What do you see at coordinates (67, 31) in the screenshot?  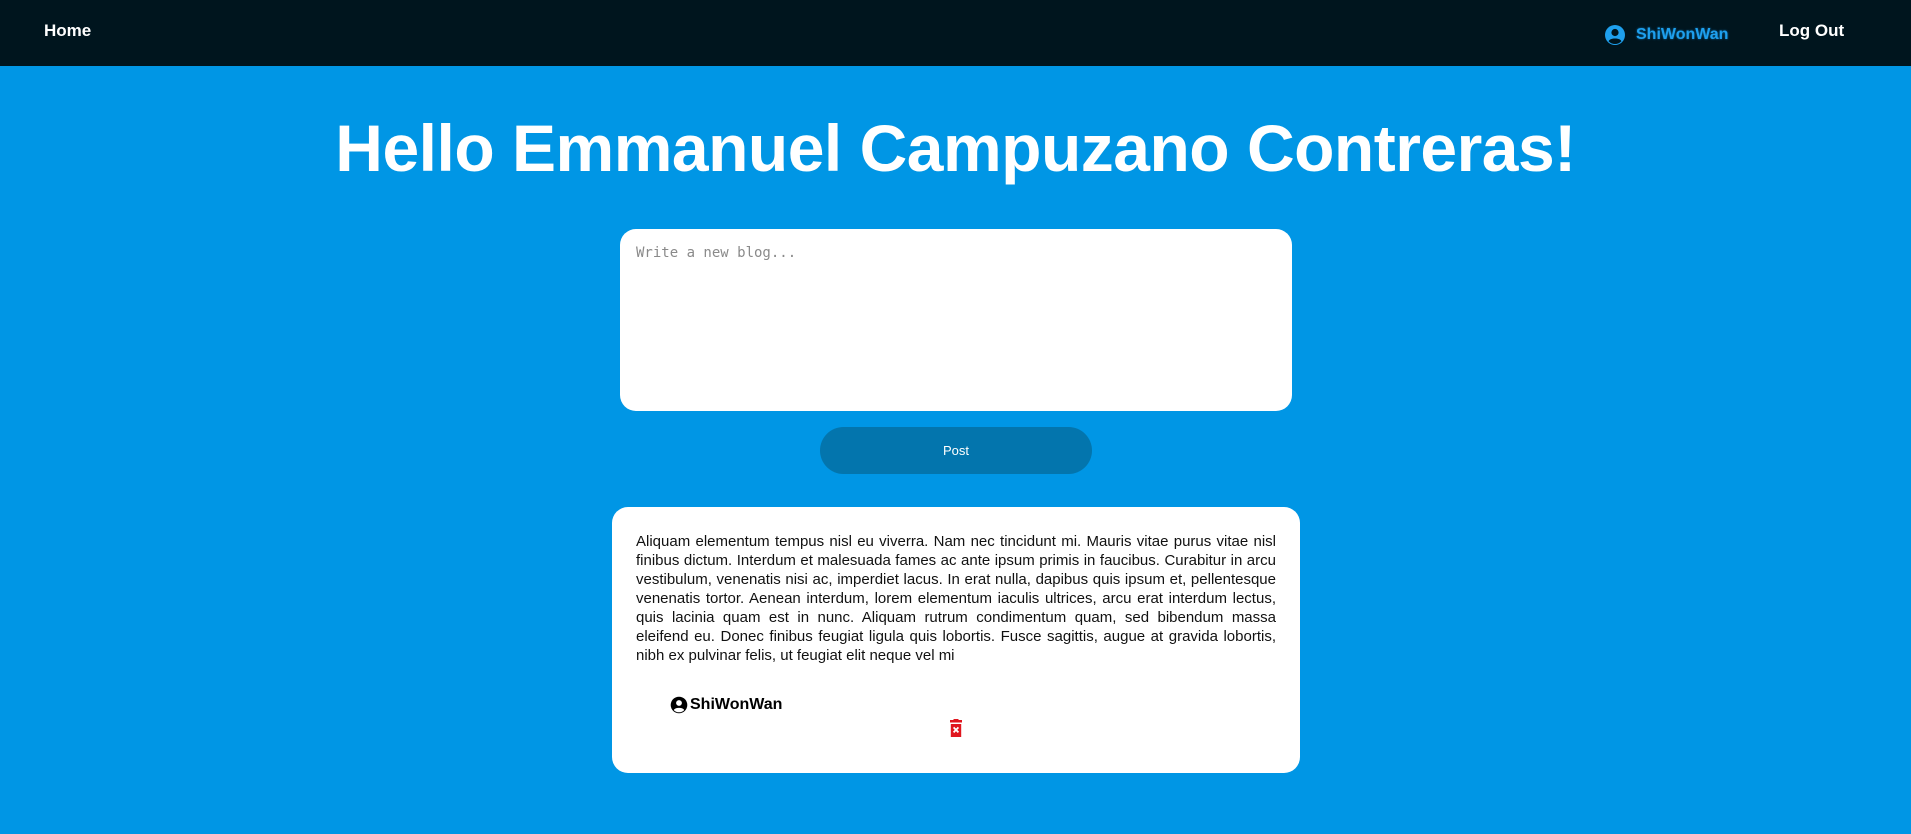 I see `home-link: Home` at bounding box center [67, 31].